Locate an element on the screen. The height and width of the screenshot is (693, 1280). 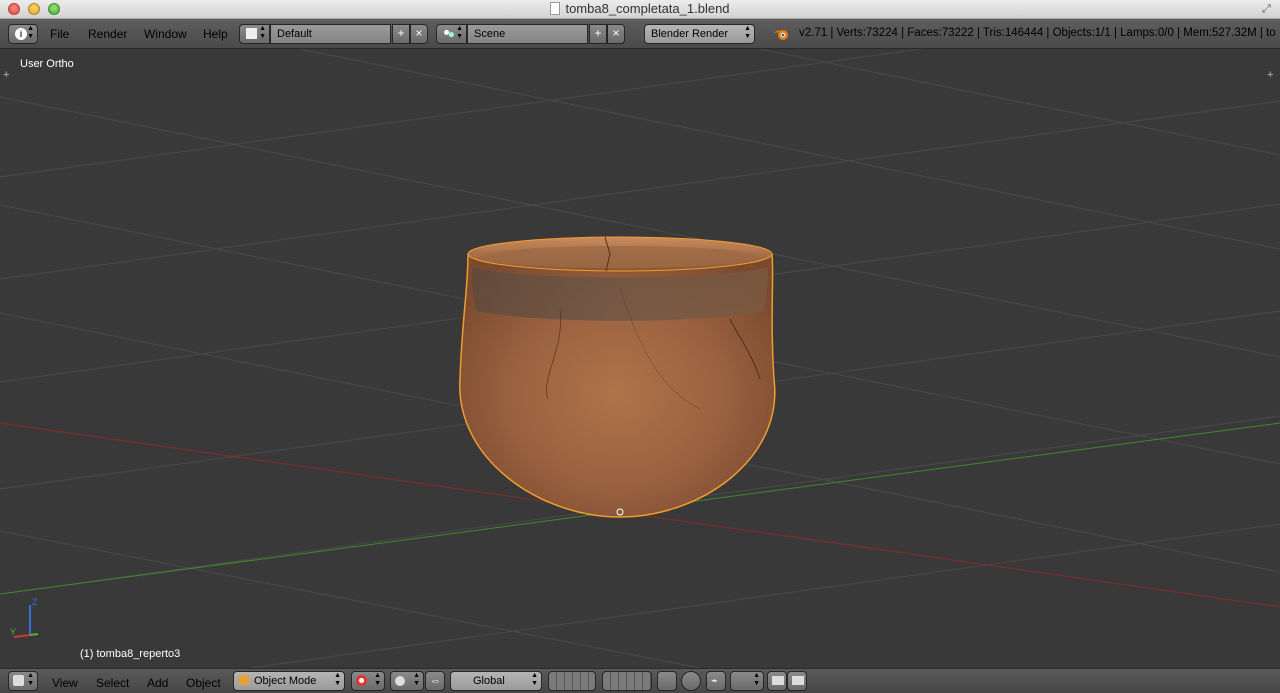
active-object-label: (1) tomba8_reperto3 is located at coordinates (130, 654).